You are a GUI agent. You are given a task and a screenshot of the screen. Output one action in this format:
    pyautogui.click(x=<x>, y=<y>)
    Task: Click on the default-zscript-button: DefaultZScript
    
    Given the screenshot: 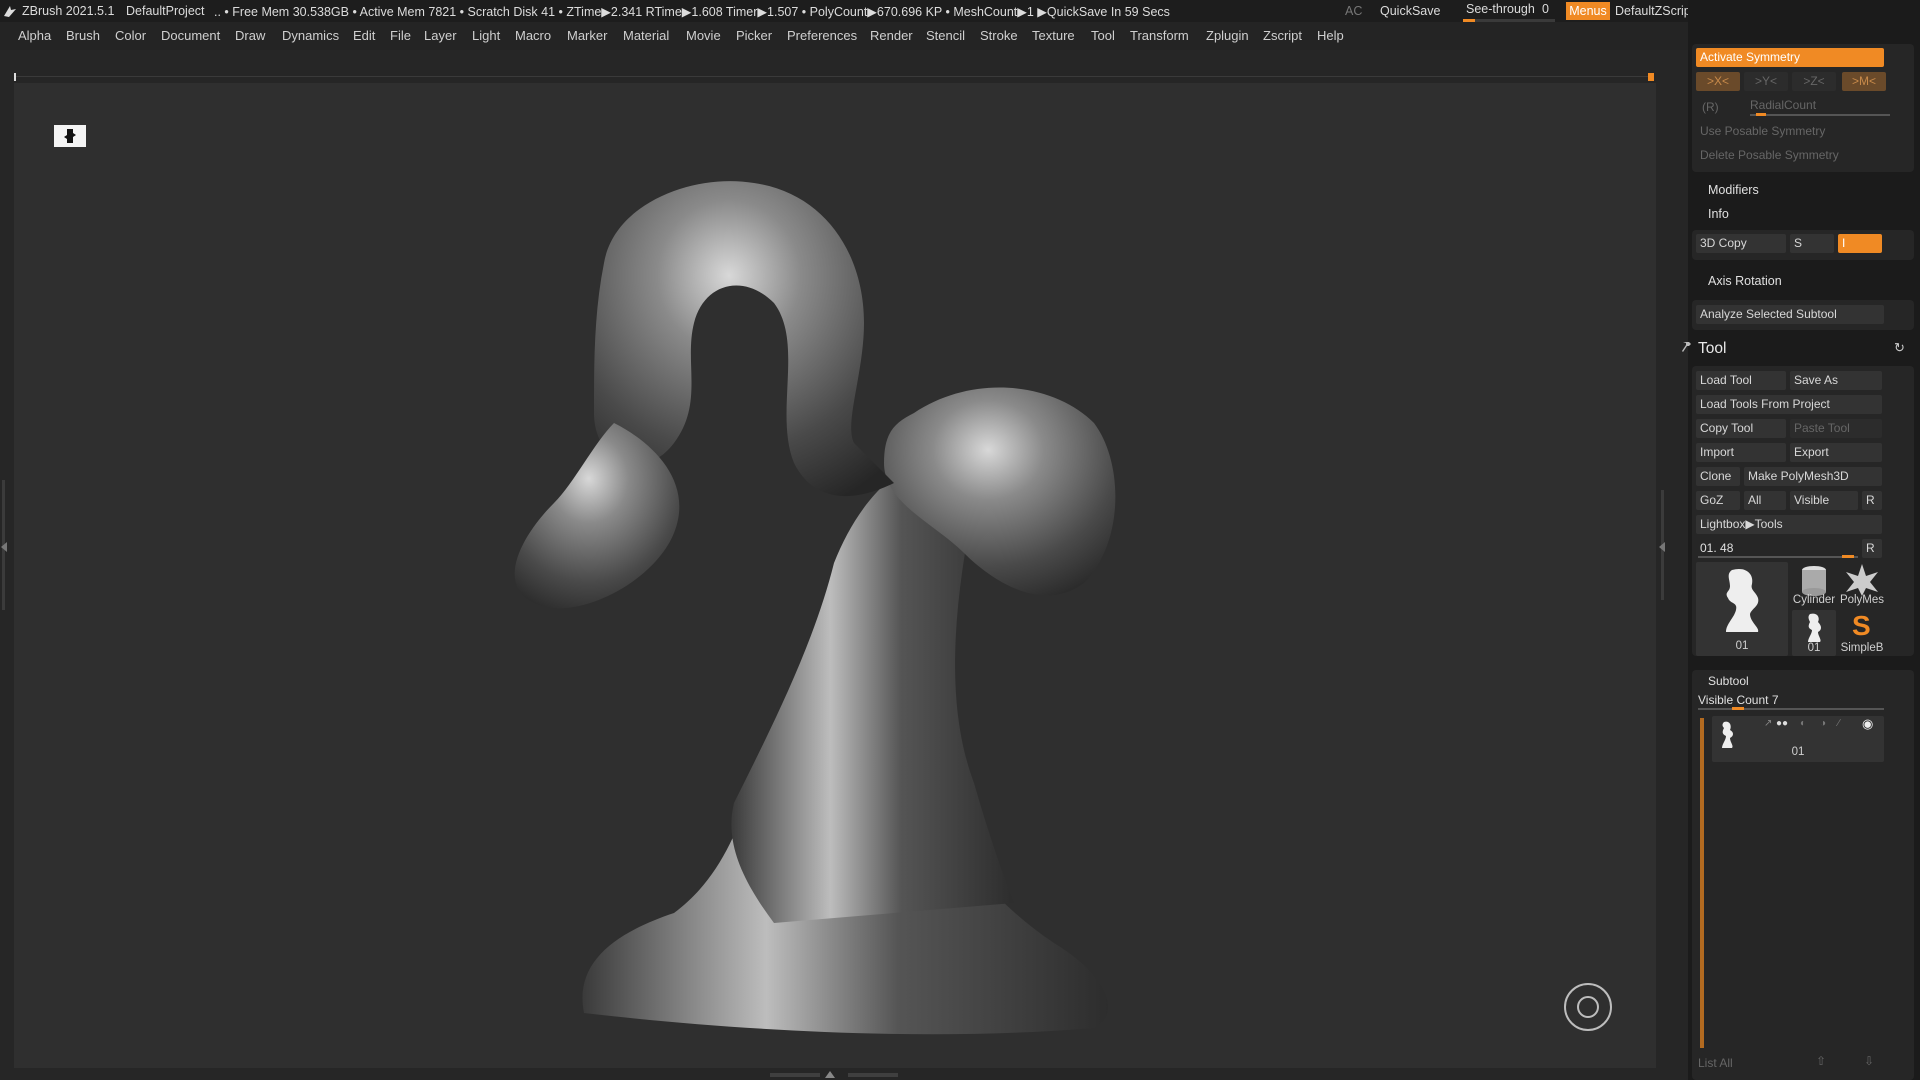 What is the action you would take?
    pyautogui.click(x=1654, y=11)
    